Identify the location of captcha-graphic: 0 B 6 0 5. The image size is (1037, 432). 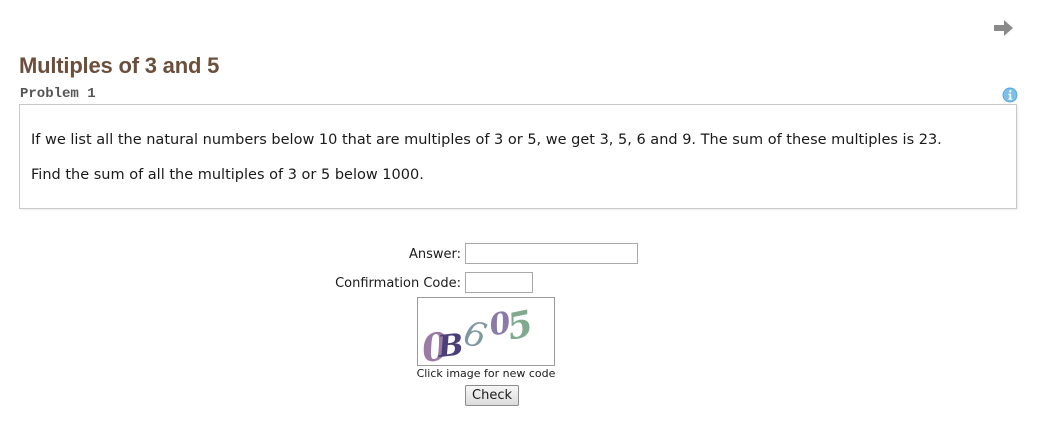
(478, 333).